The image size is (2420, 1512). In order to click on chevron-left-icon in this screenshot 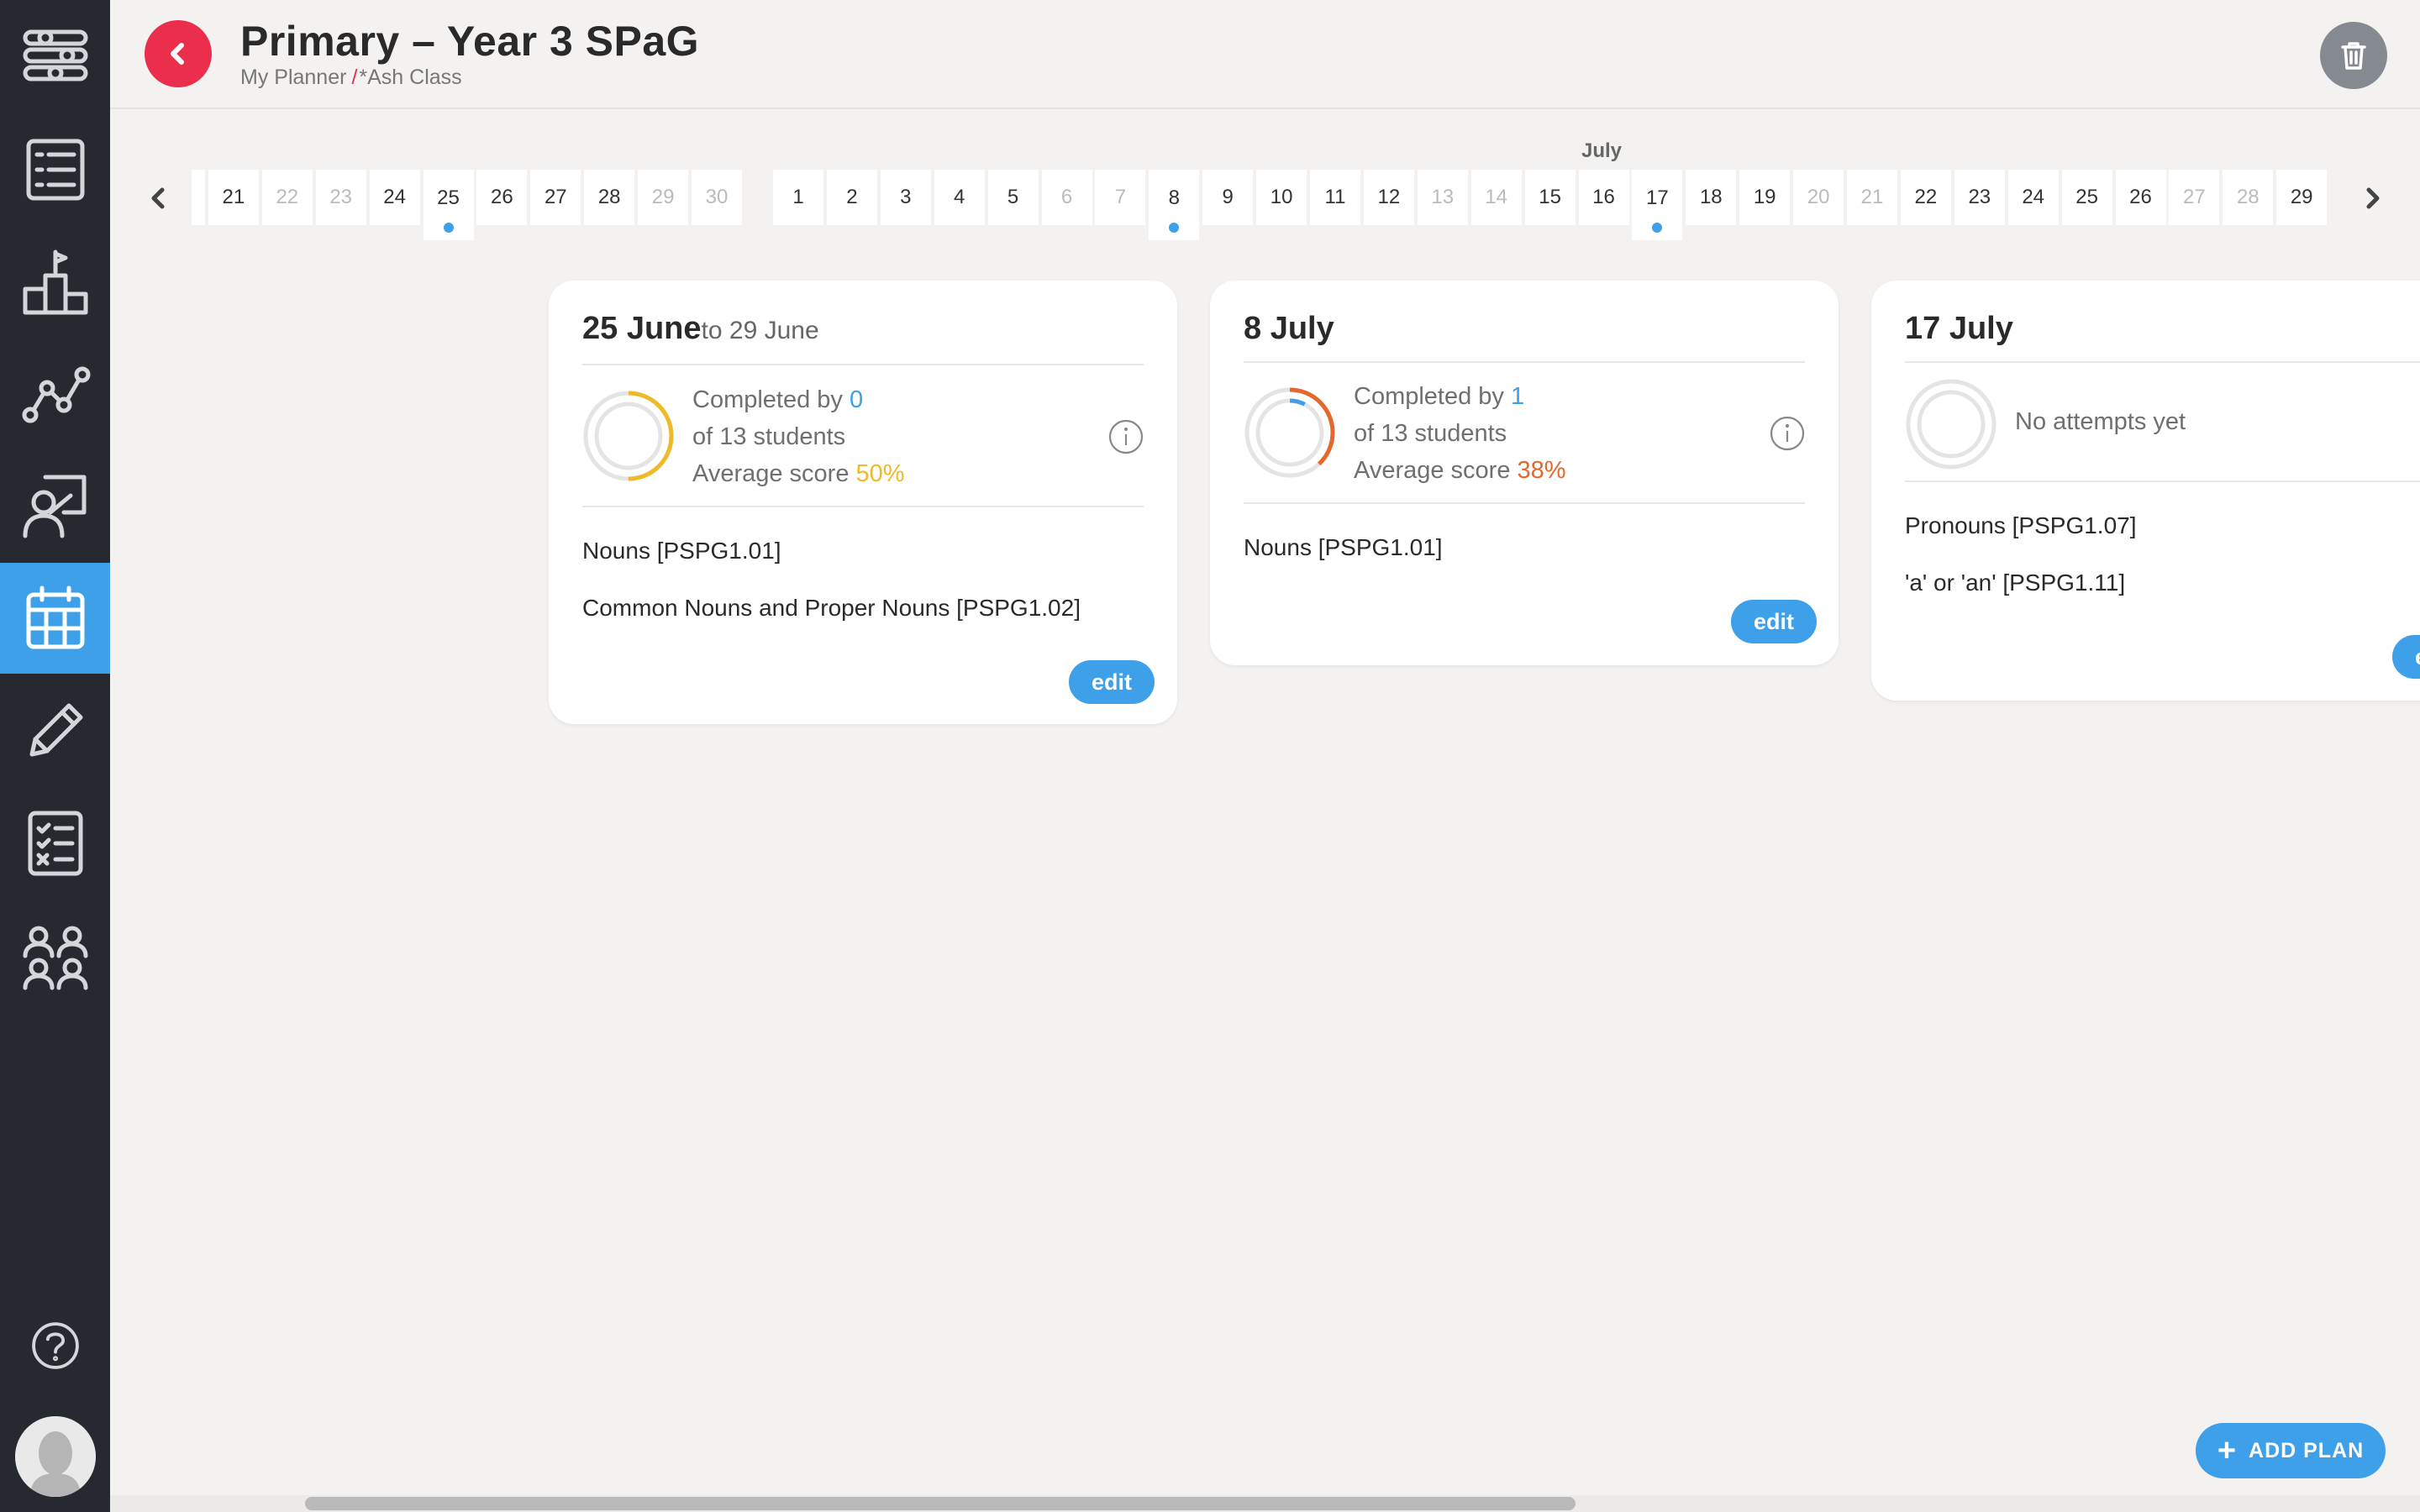, I will do `click(158, 198)`.